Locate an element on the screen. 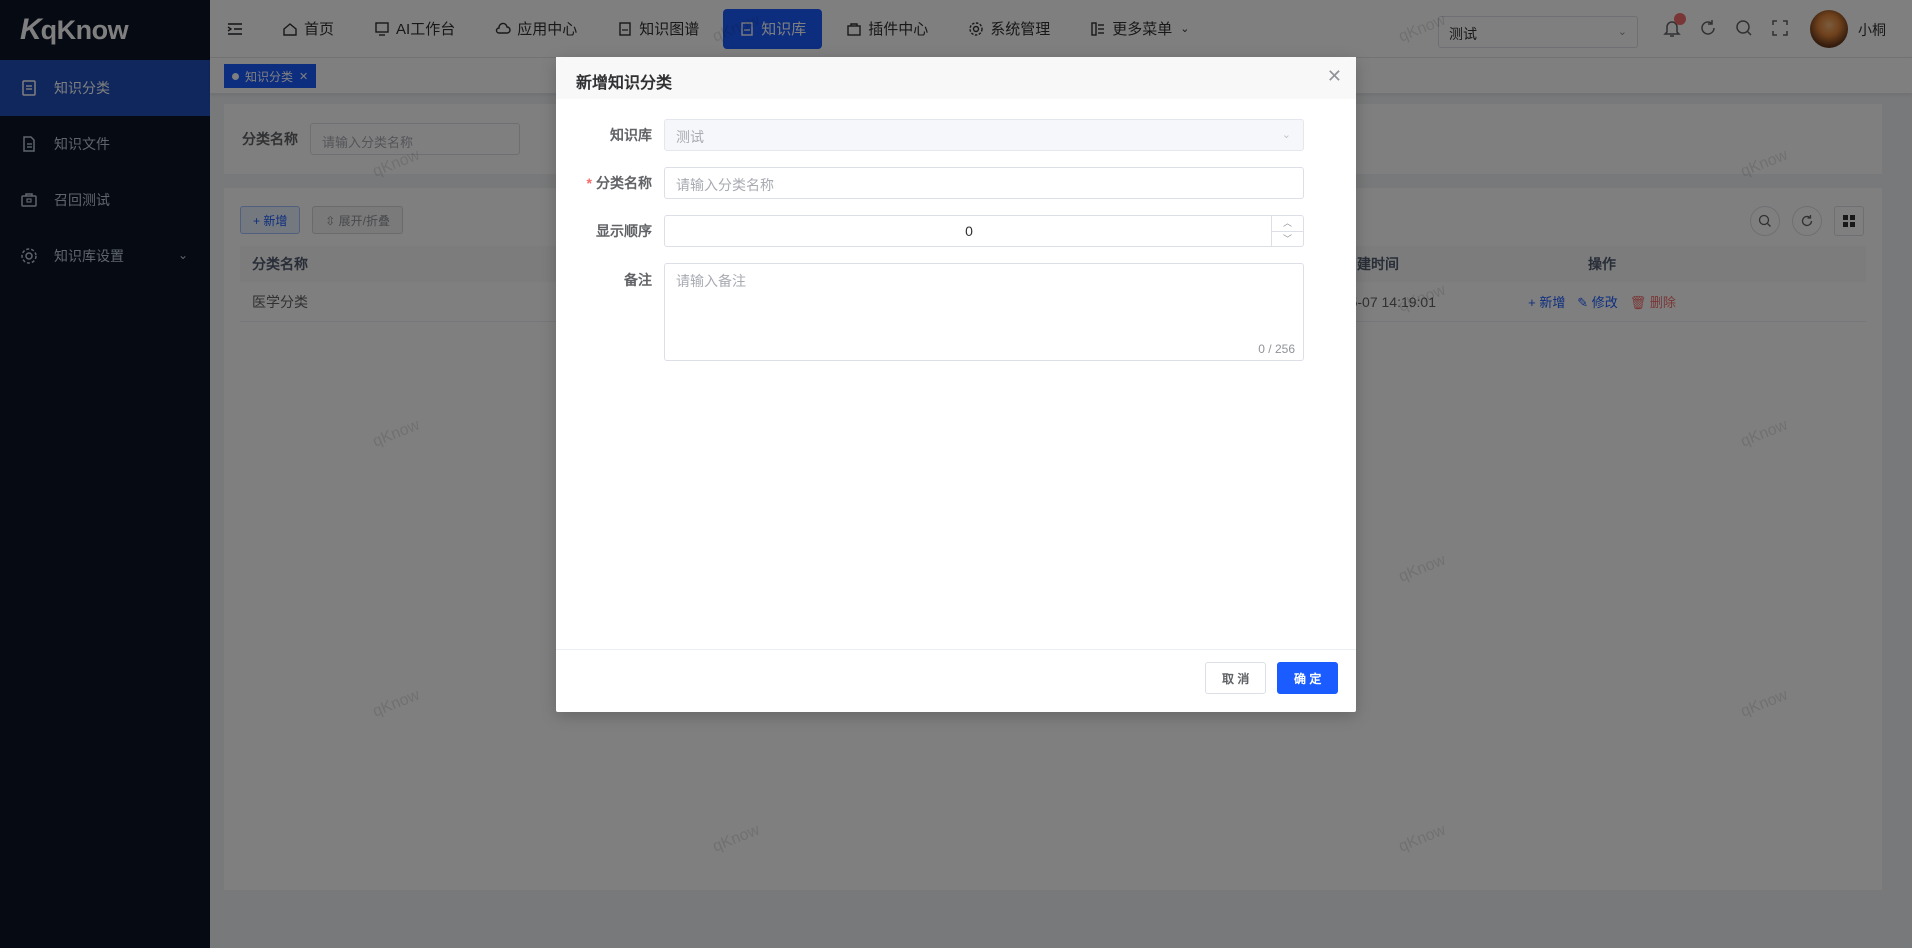 The height and width of the screenshot is (948, 1912). name-field-label: * 分类名称 is located at coordinates (610, 183).